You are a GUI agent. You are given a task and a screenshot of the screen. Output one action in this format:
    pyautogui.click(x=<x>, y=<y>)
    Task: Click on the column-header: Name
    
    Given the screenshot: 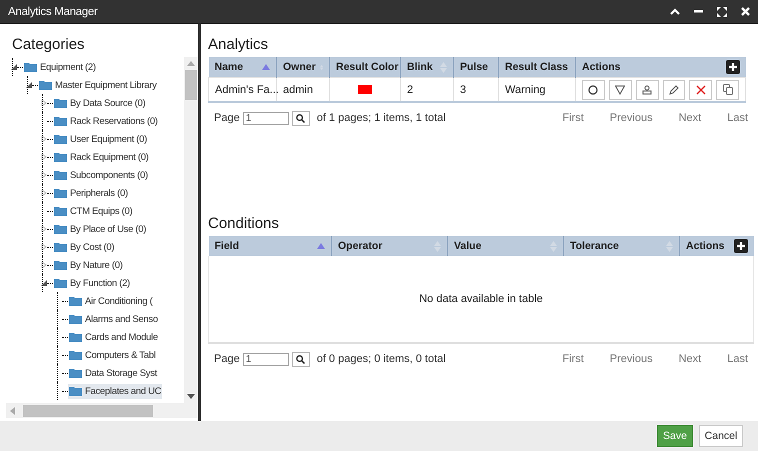 What is the action you would take?
    pyautogui.click(x=242, y=67)
    